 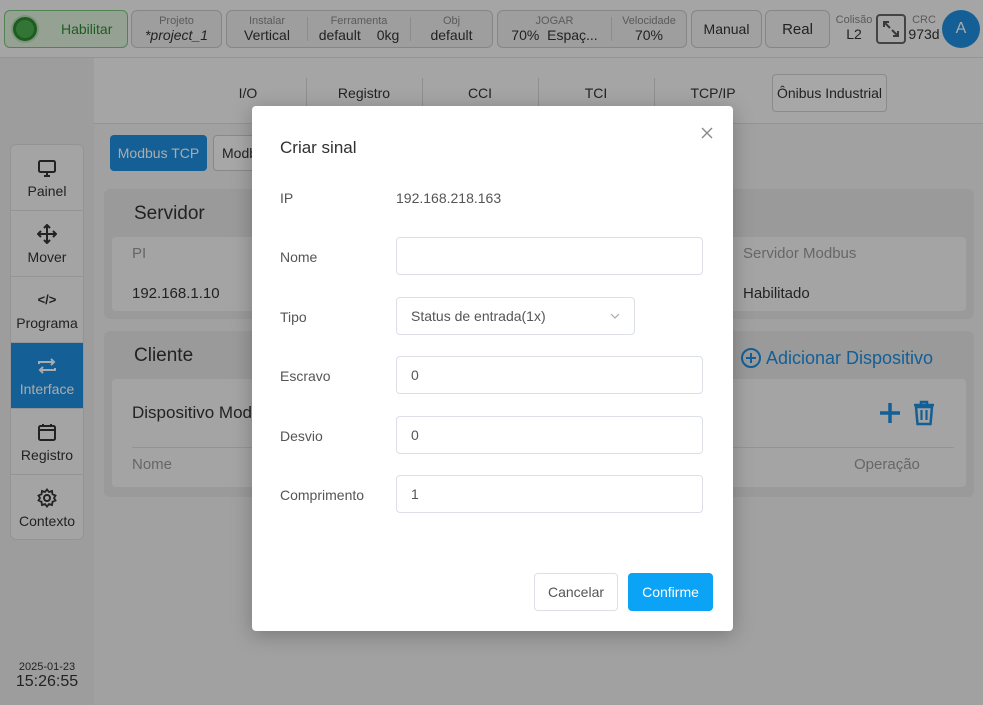 What do you see at coordinates (549, 435) in the screenshot?
I see `offset-input` at bounding box center [549, 435].